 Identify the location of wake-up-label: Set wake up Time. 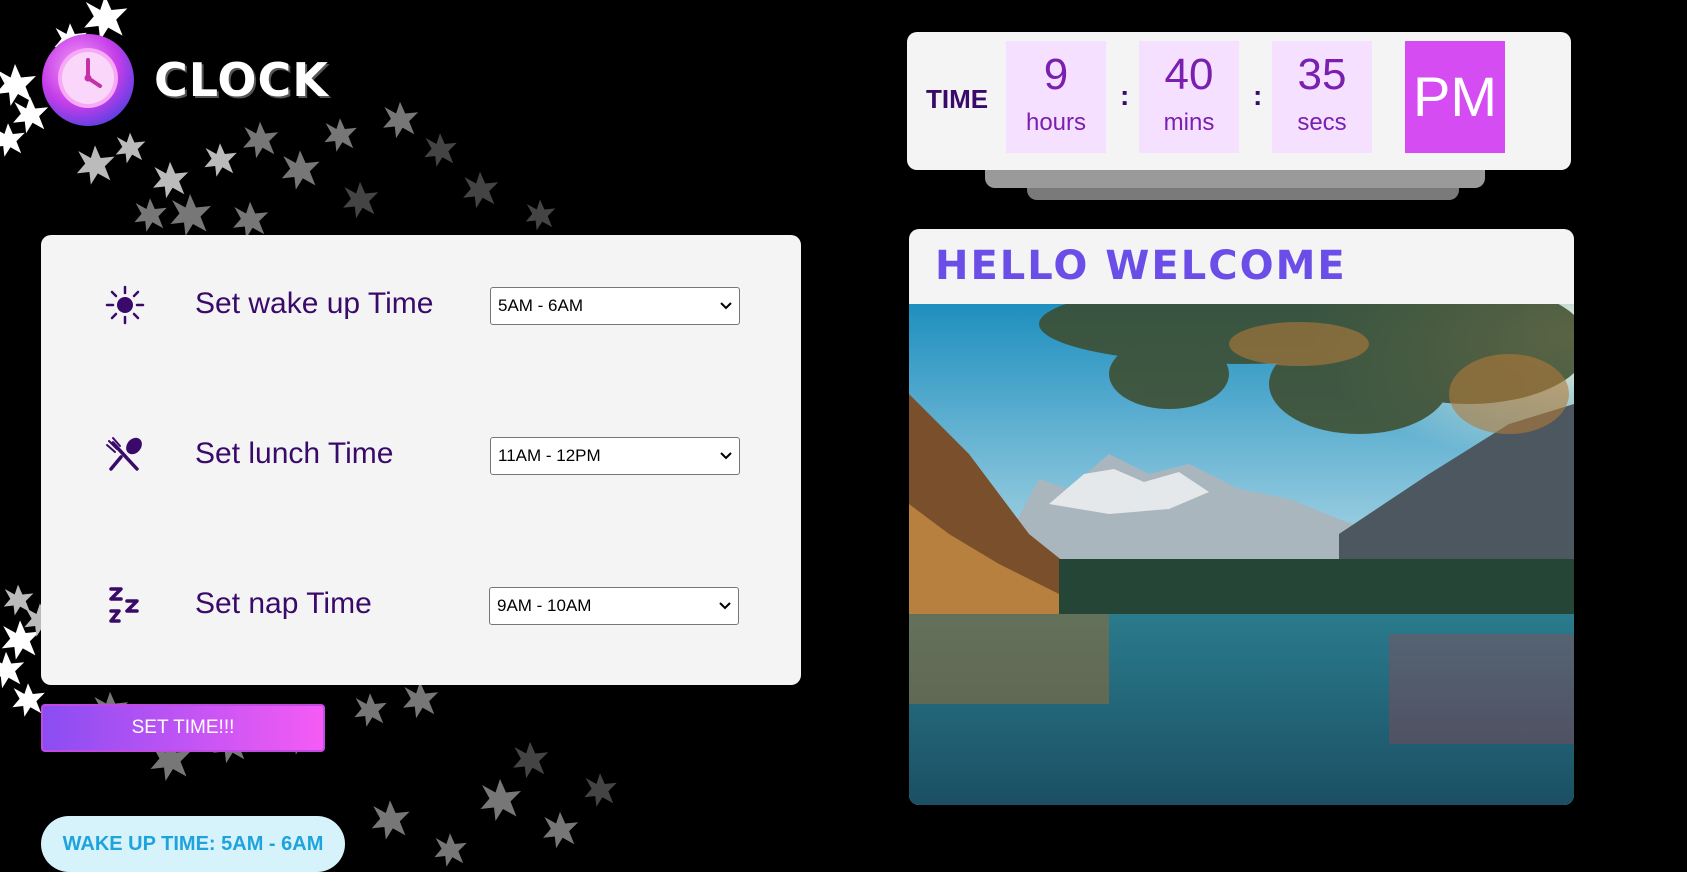
(314, 303).